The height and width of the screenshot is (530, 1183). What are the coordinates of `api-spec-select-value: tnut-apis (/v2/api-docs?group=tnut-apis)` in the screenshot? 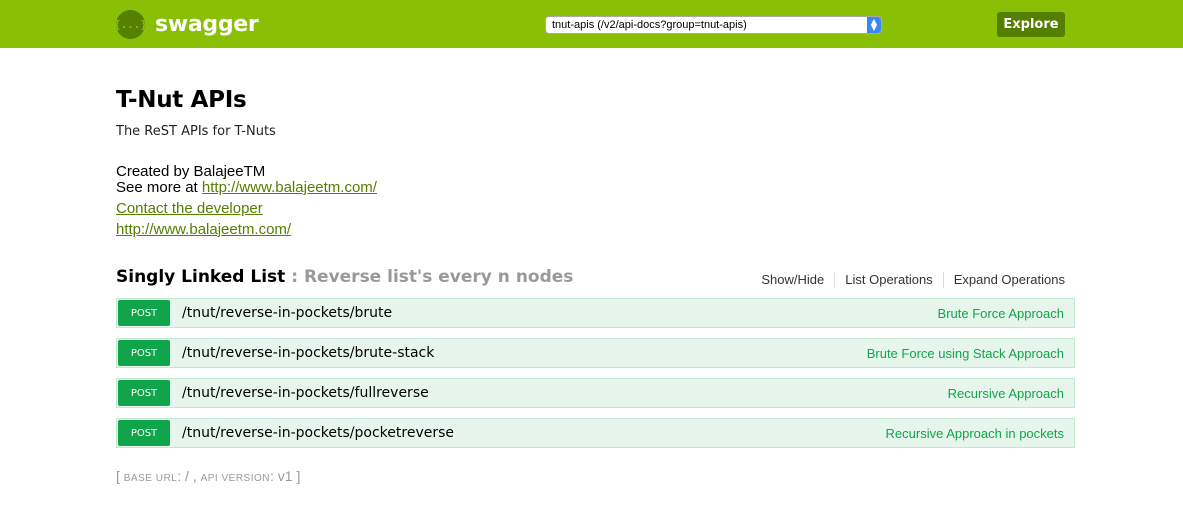 It's located at (649, 25).